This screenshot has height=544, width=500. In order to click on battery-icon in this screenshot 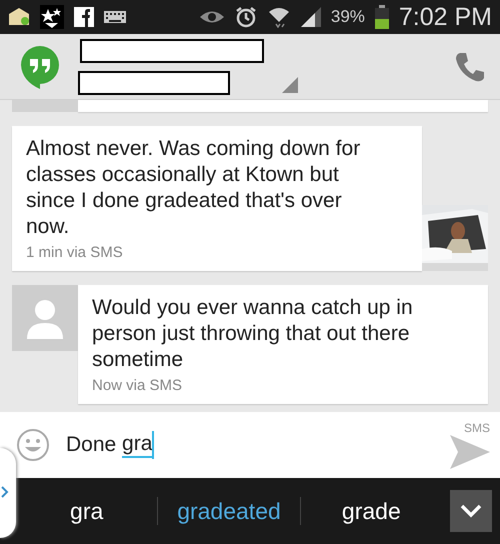, I will do `click(381, 17)`.